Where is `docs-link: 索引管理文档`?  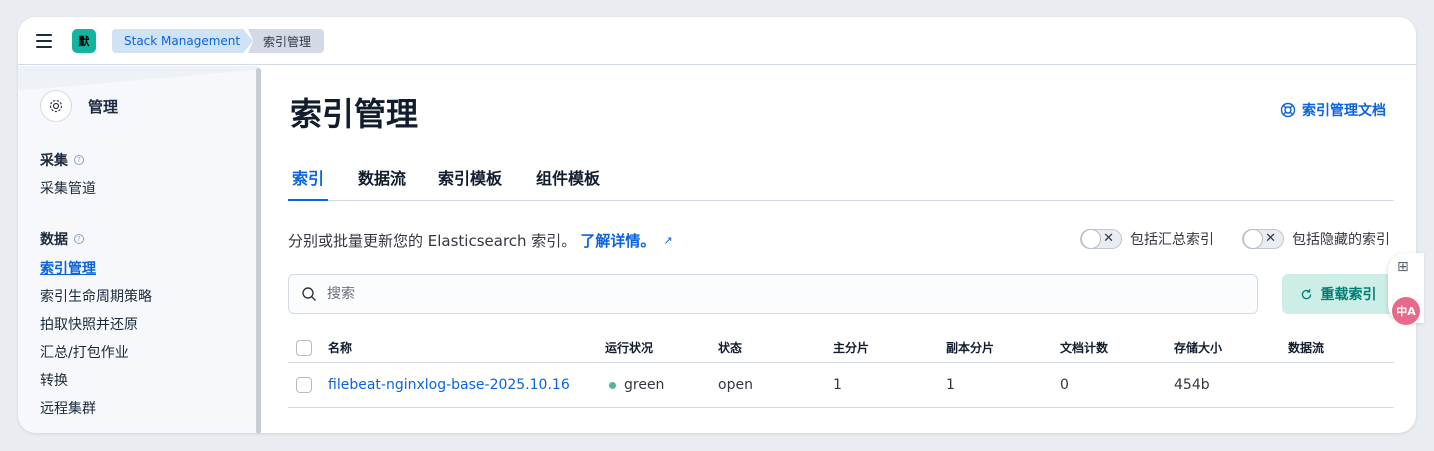 docs-link: 索引管理文档 is located at coordinates (1333, 110).